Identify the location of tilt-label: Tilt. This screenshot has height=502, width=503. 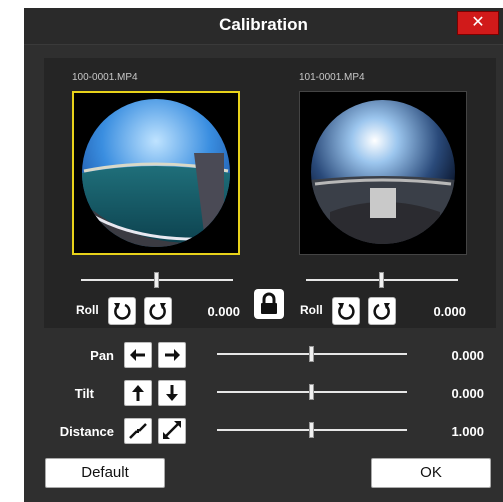
(84, 393).